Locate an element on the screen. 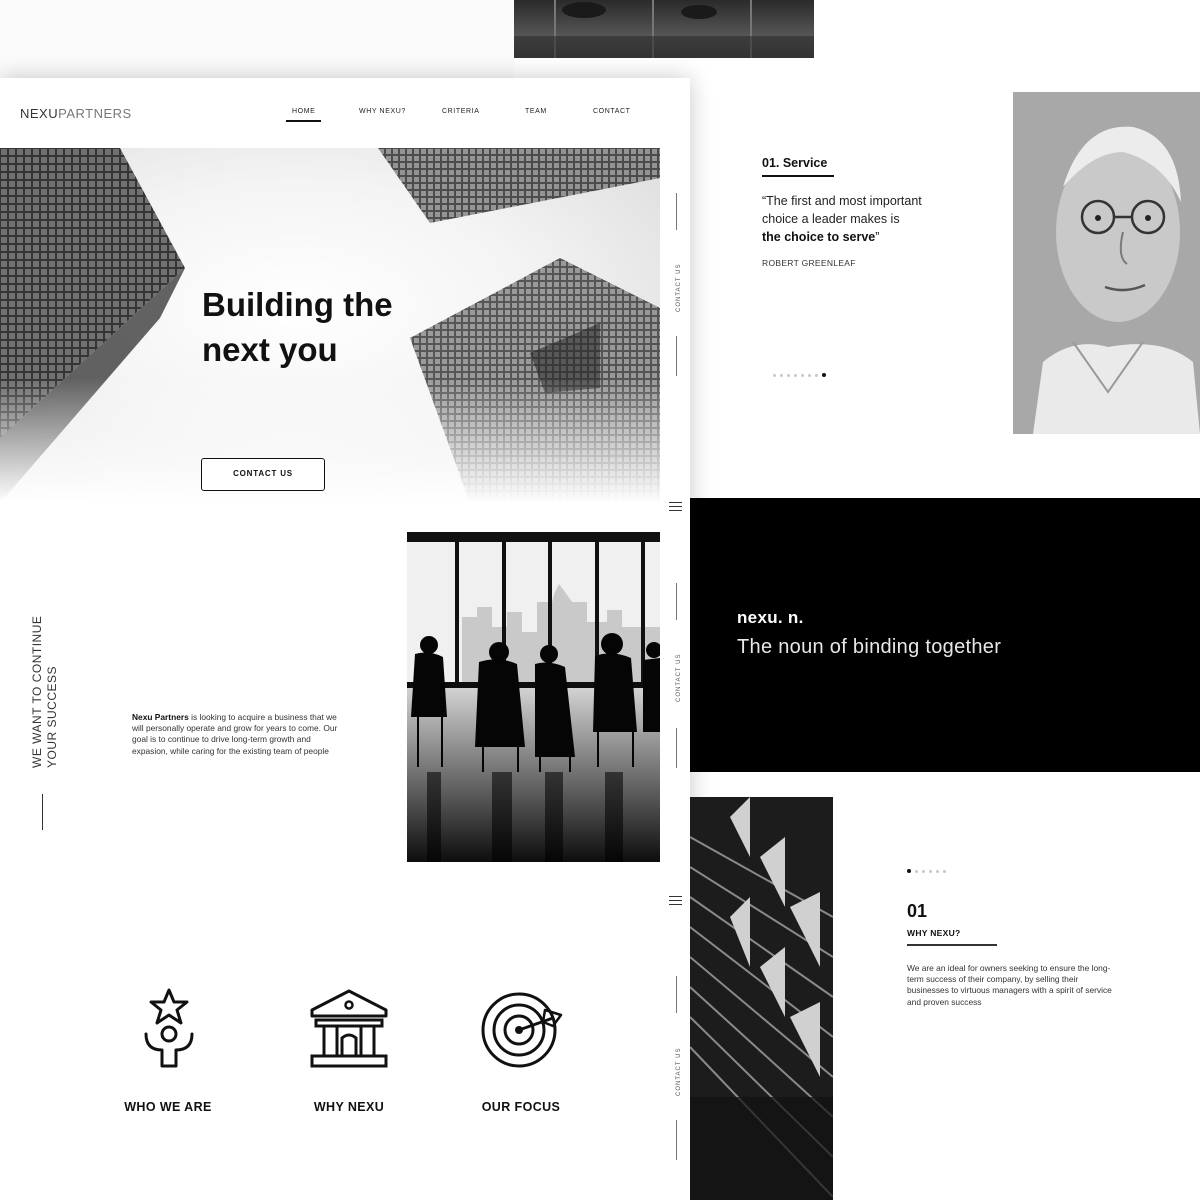 This screenshot has height=1200, width=1200. portrait-photo is located at coordinates (1106, 263).